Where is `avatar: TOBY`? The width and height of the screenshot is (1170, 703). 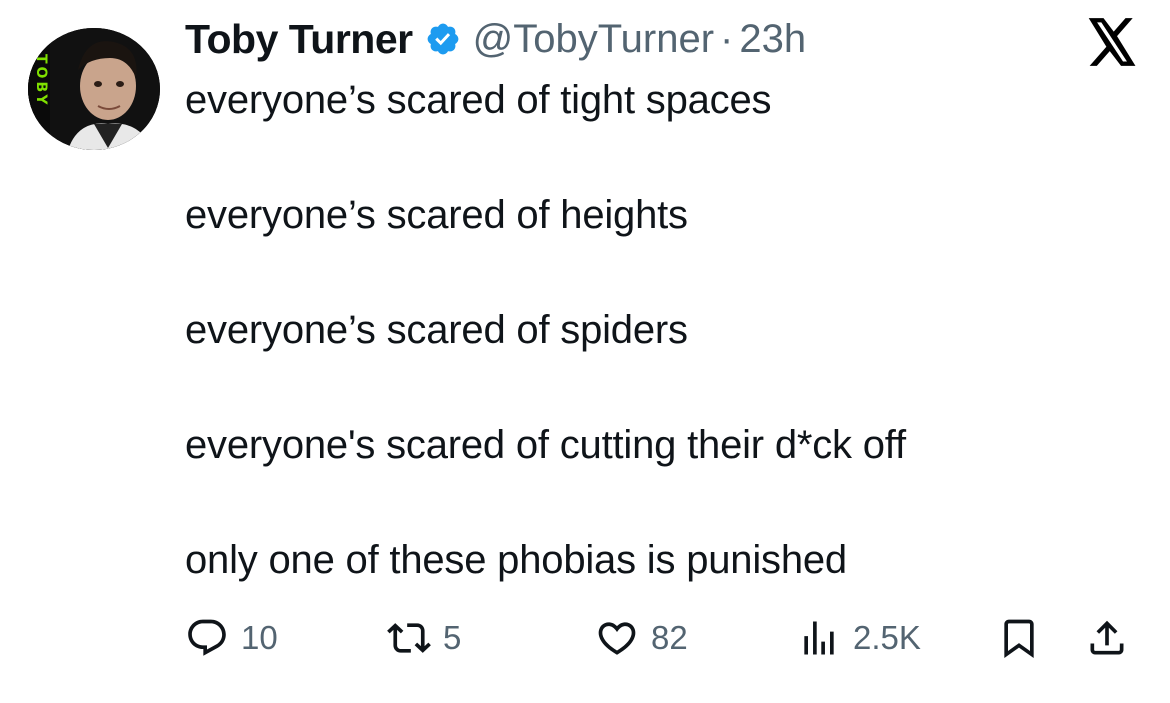
avatar: TOBY is located at coordinates (94, 89).